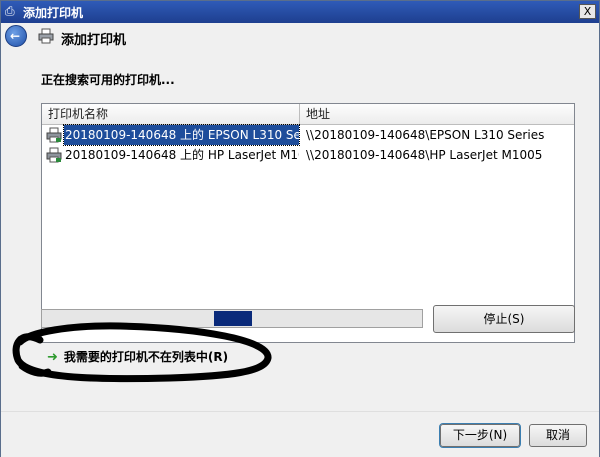  I want to click on printer-address: \\20180109-140648\EPSON L310 Series, so click(425, 135).